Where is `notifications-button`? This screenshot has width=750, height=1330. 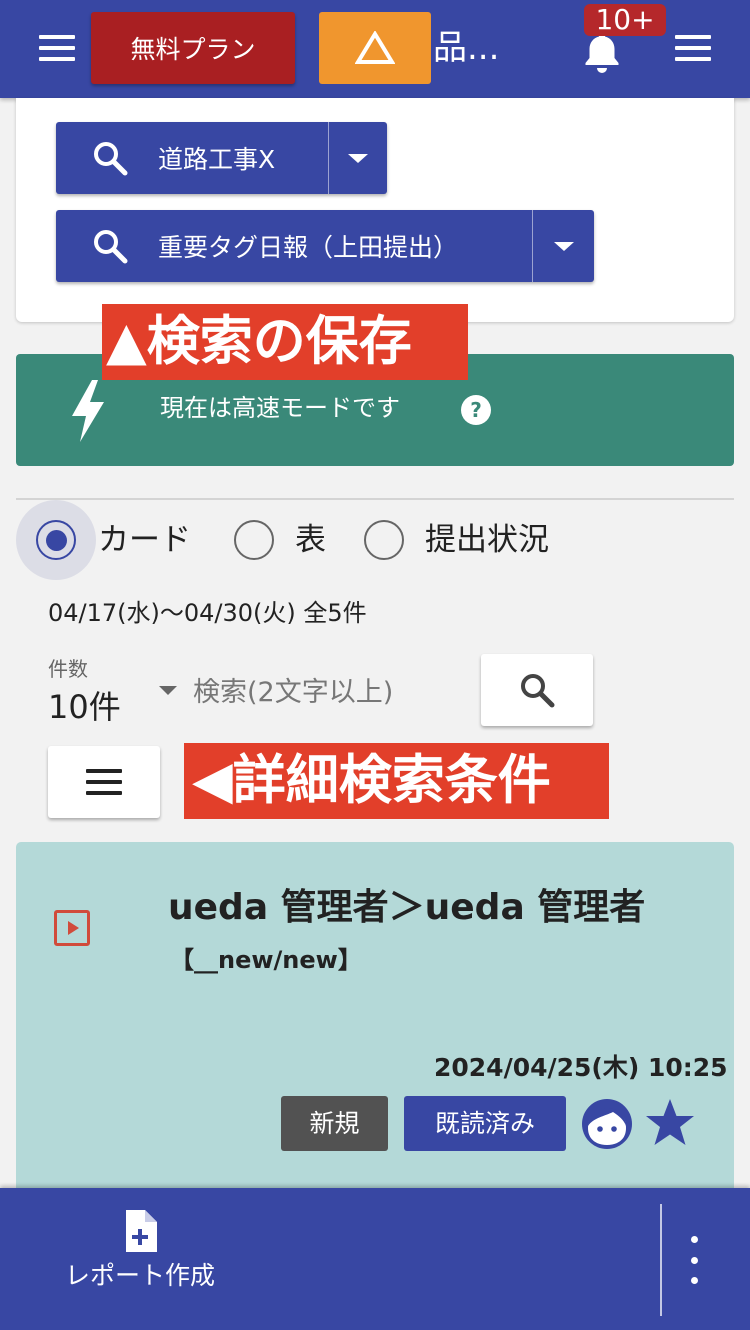
notifications-button is located at coordinates (602, 52).